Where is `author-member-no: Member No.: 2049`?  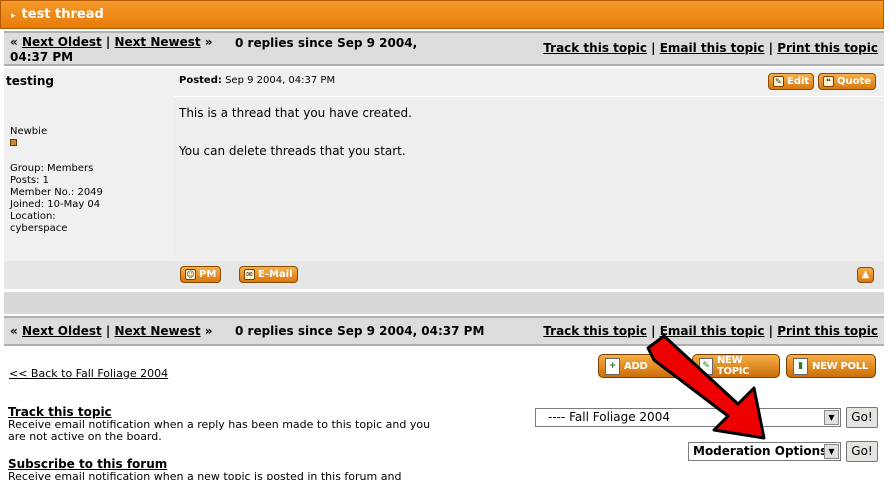 author-member-no: Member No.: 2049 is located at coordinates (56, 192).